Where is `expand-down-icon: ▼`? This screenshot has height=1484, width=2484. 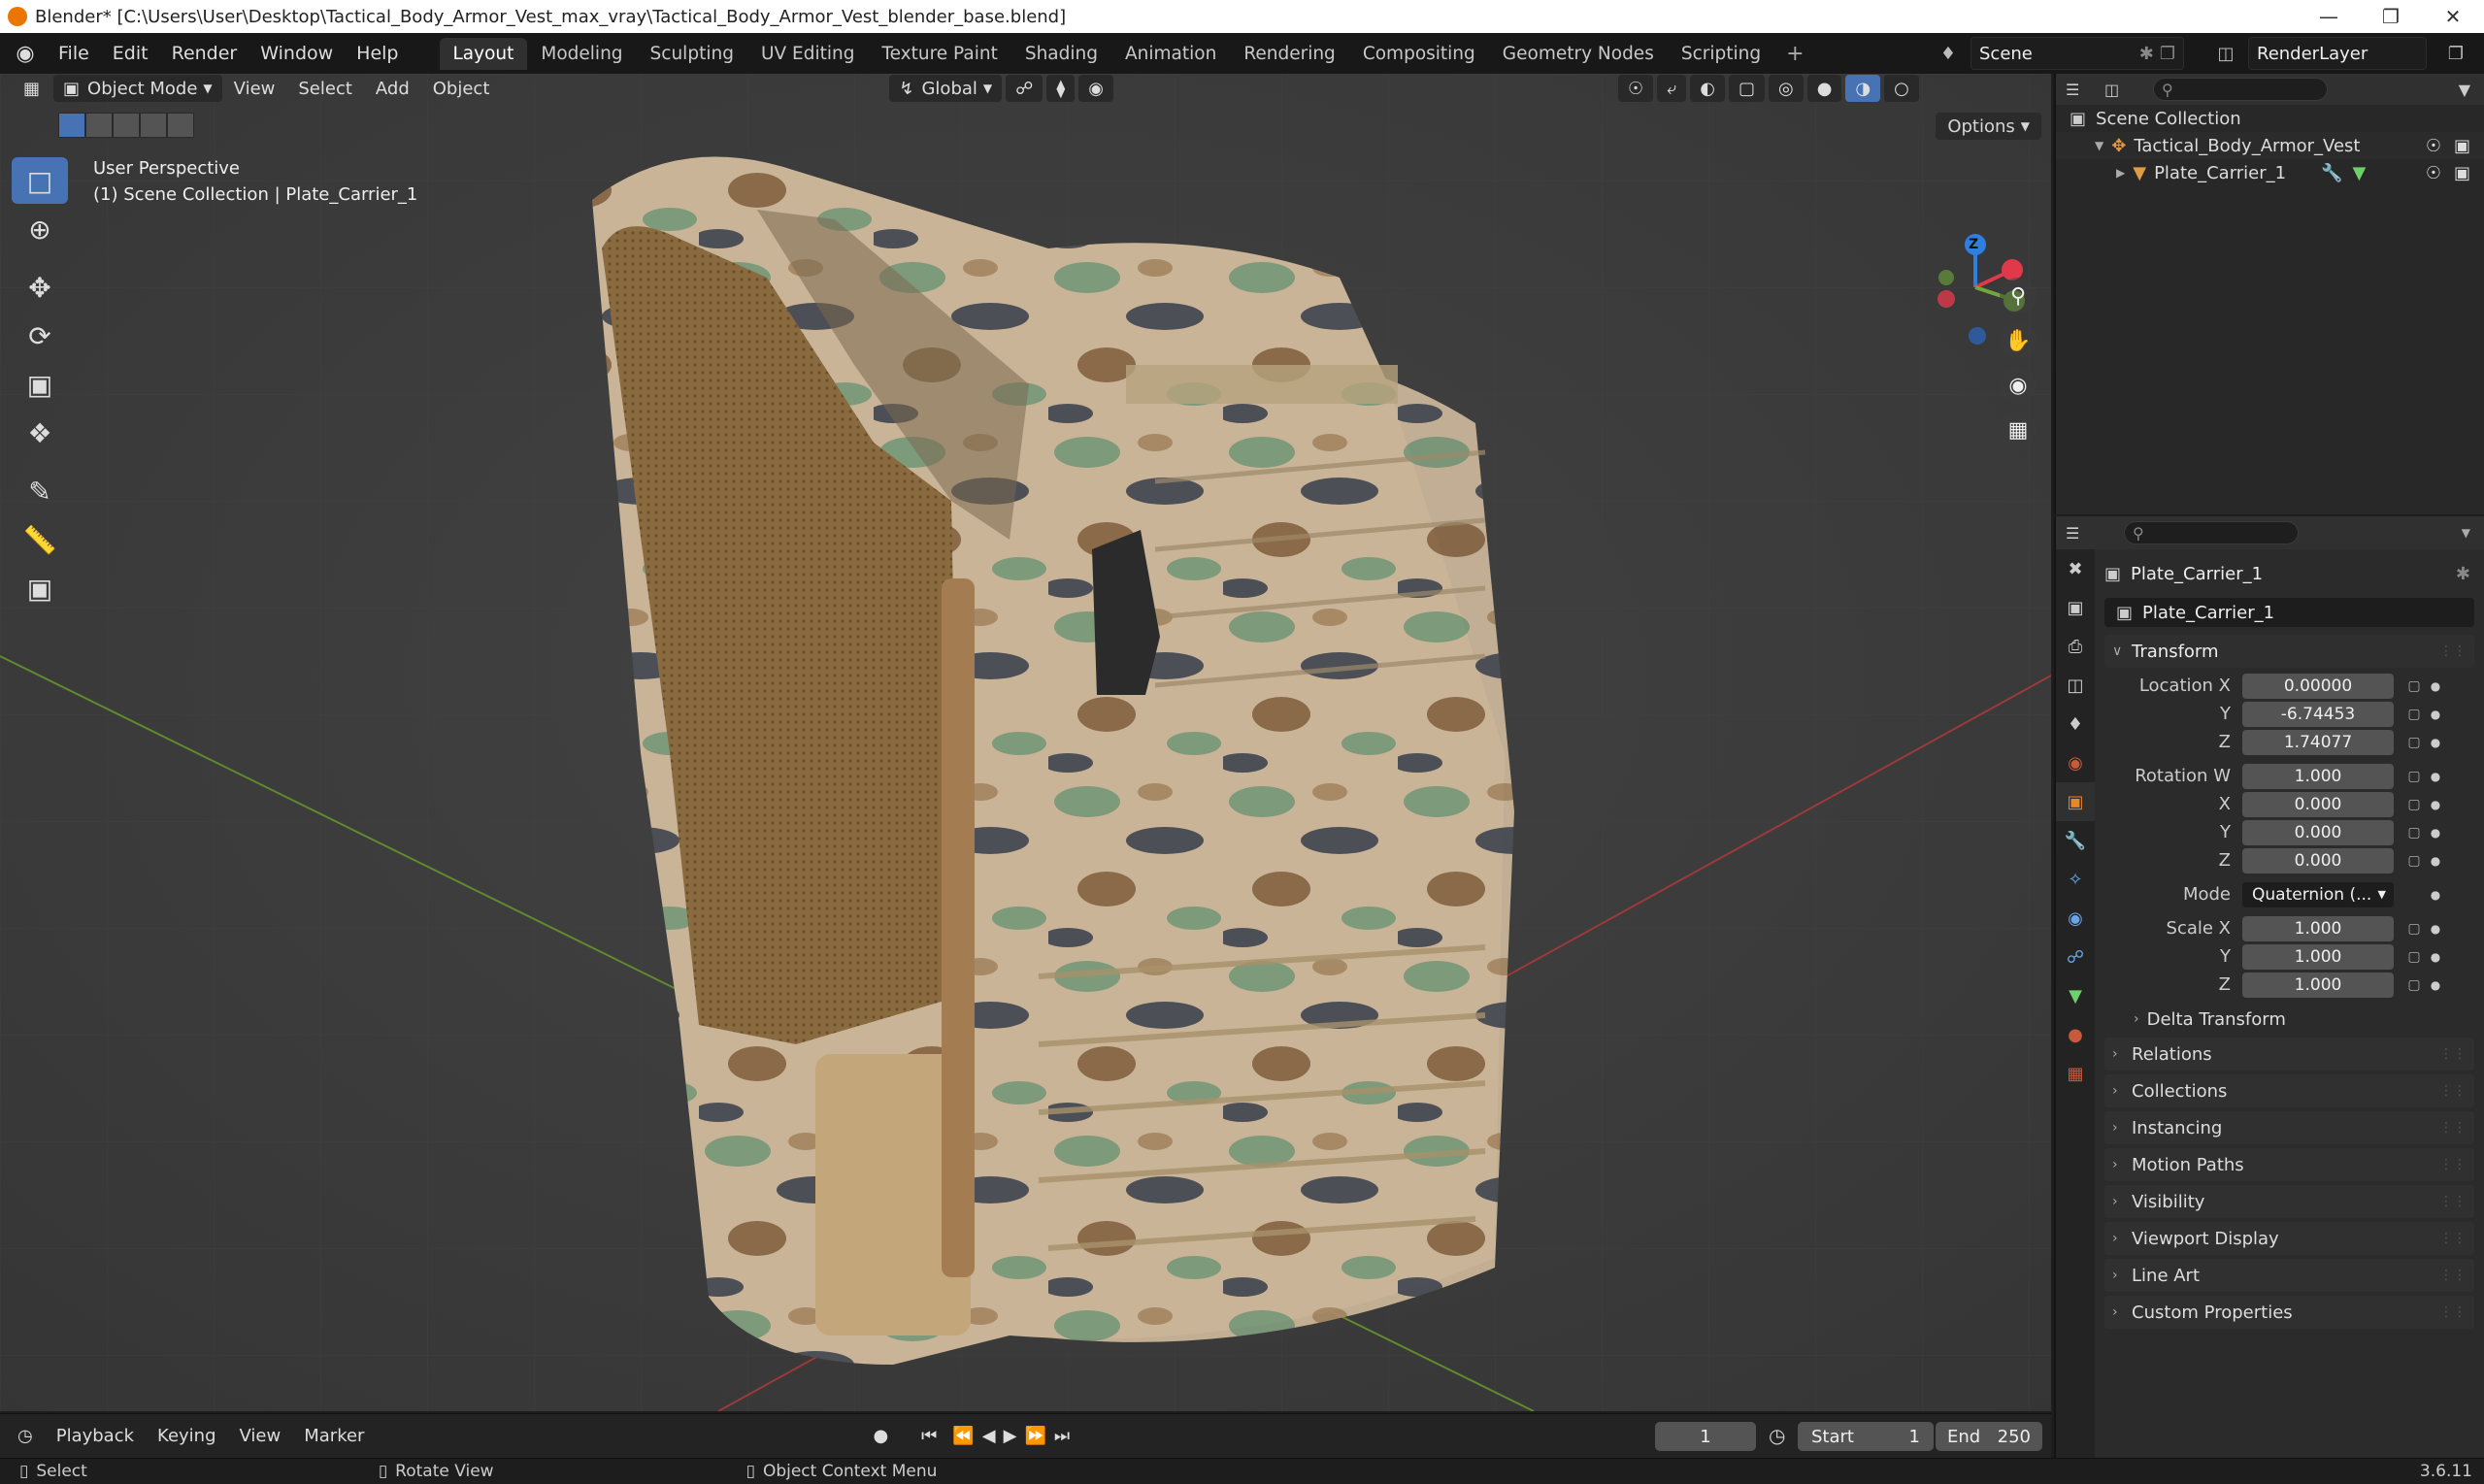 expand-down-icon: ▼ is located at coordinates (2099, 145).